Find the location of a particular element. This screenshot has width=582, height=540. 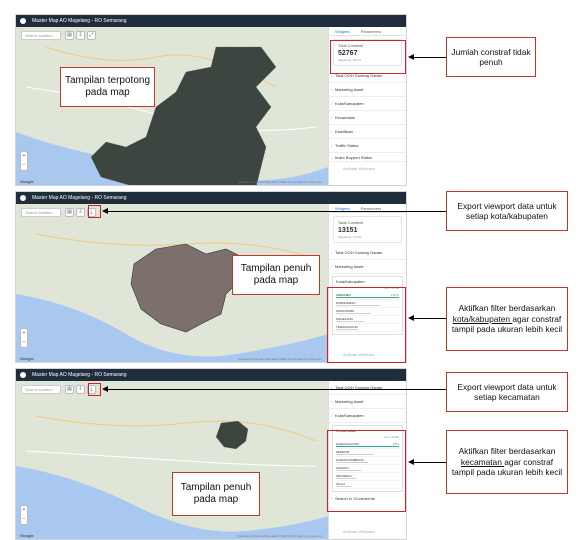

annotation-jumlah: Jumlah constraf tidak penuh is located at coordinates (491, 57).